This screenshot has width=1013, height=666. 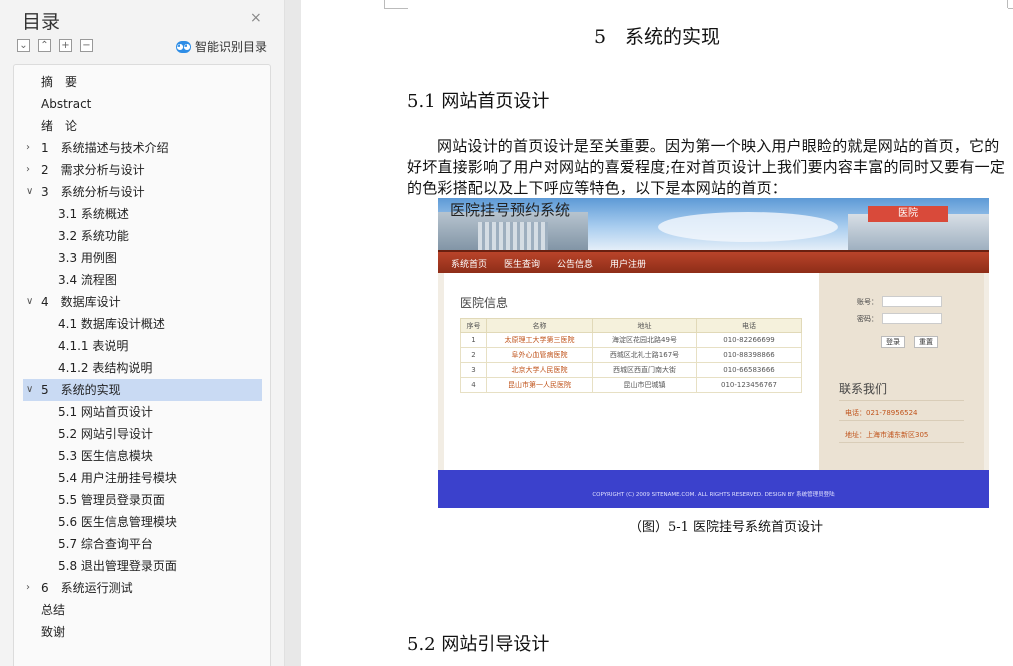 What do you see at coordinates (713, 261) in the screenshot?
I see `site-nav-bar: 系统首页 医生查询 公告信息 用户注册` at bounding box center [713, 261].